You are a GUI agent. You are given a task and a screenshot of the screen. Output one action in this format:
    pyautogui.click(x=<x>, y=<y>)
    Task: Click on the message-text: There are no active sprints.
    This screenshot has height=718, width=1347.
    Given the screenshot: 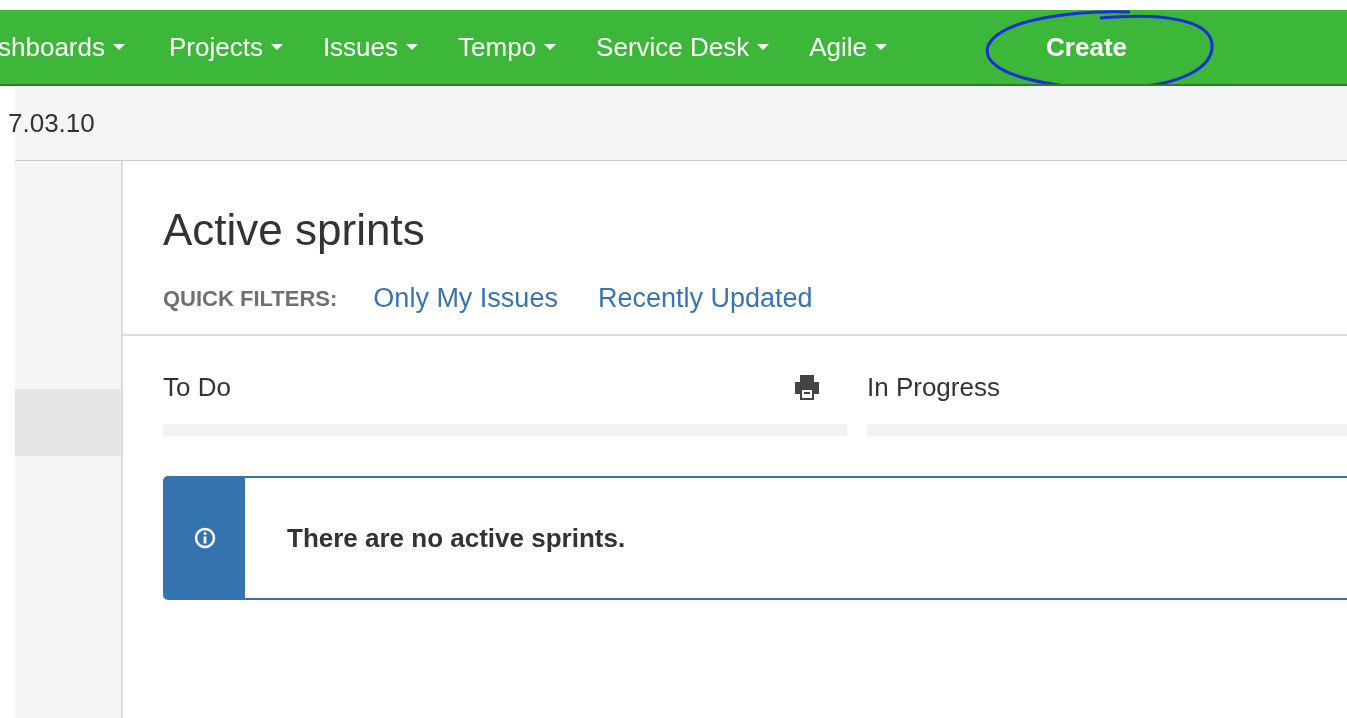 What is the action you would take?
    pyautogui.click(x=456, y=538)
    